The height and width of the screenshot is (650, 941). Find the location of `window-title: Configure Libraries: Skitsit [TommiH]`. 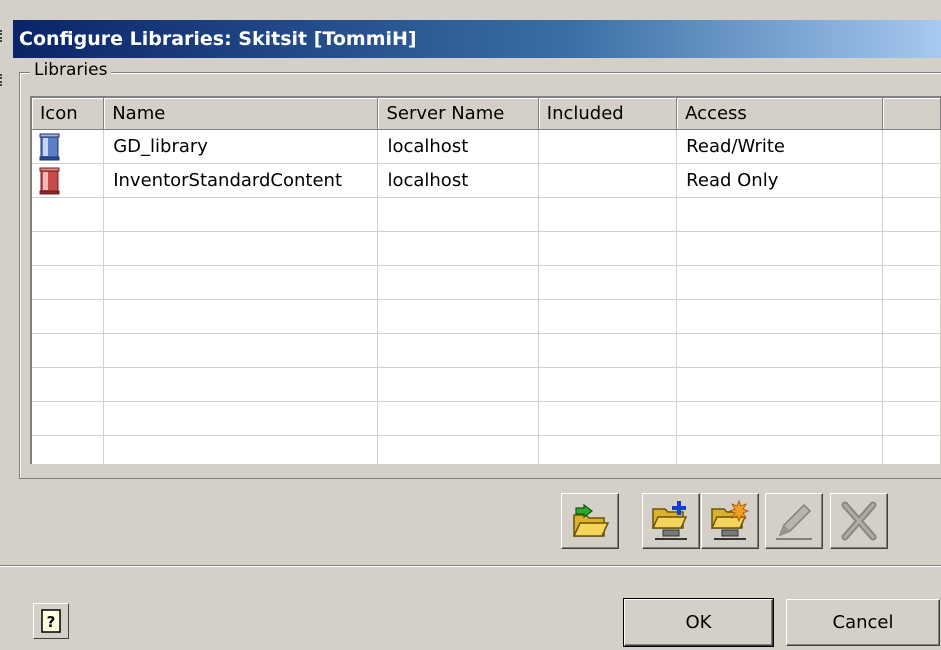

window-title: Configure Libraries: Skitsit [TommiH] is located at coordinates (218, 39).